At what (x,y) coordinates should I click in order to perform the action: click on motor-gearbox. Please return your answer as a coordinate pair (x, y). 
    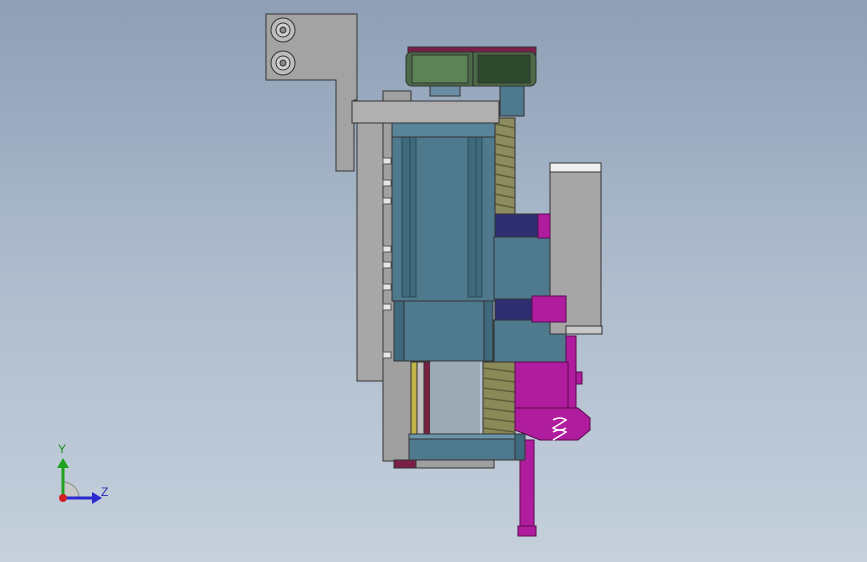
    Looking at the image, I should click on (443, 331).